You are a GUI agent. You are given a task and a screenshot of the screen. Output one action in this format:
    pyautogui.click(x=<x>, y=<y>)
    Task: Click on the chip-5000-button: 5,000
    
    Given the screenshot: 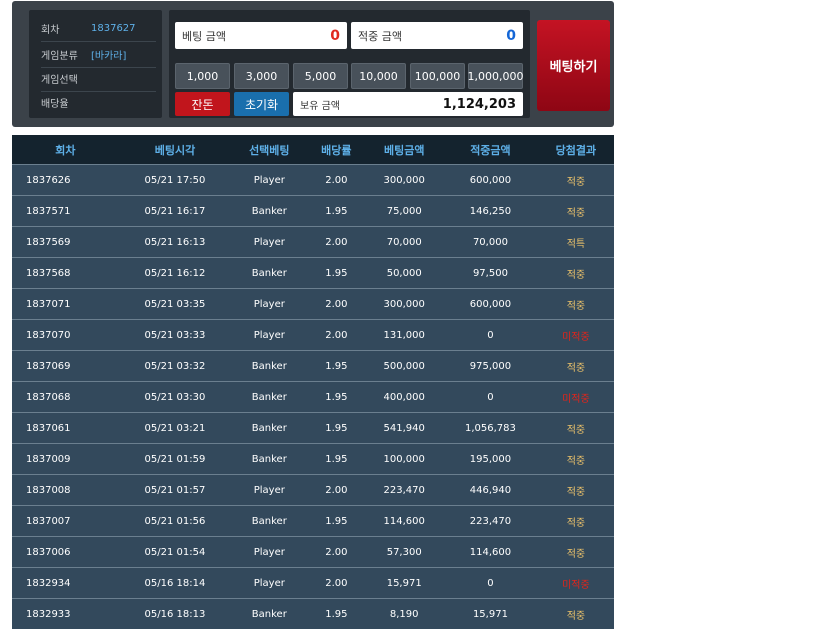 What is the action you would take?
    pyautogui.click(x=320, y=76)
    